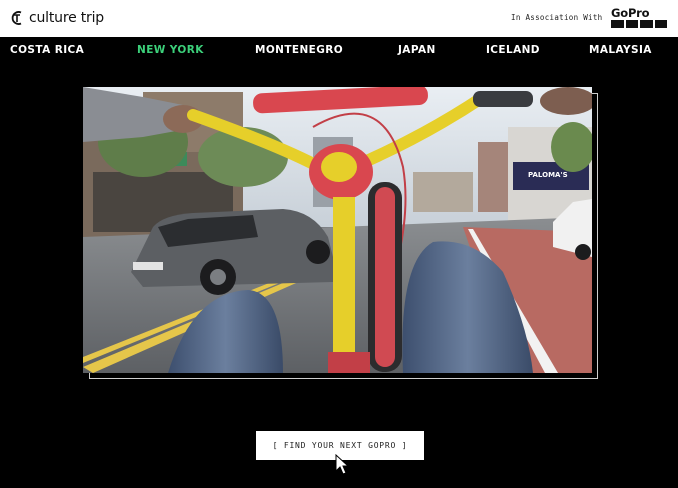 This screenshot has height=488, width=678. Describe the element at coordinates (339, 18) in the screenshot. I see `site-header: culture trip In Association With GoPro` at that location.